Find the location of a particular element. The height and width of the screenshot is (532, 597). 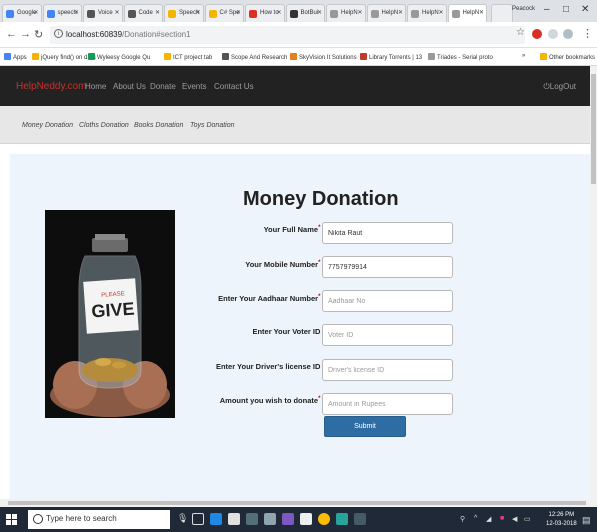

mail-icon is located at coordinates (306, 519).